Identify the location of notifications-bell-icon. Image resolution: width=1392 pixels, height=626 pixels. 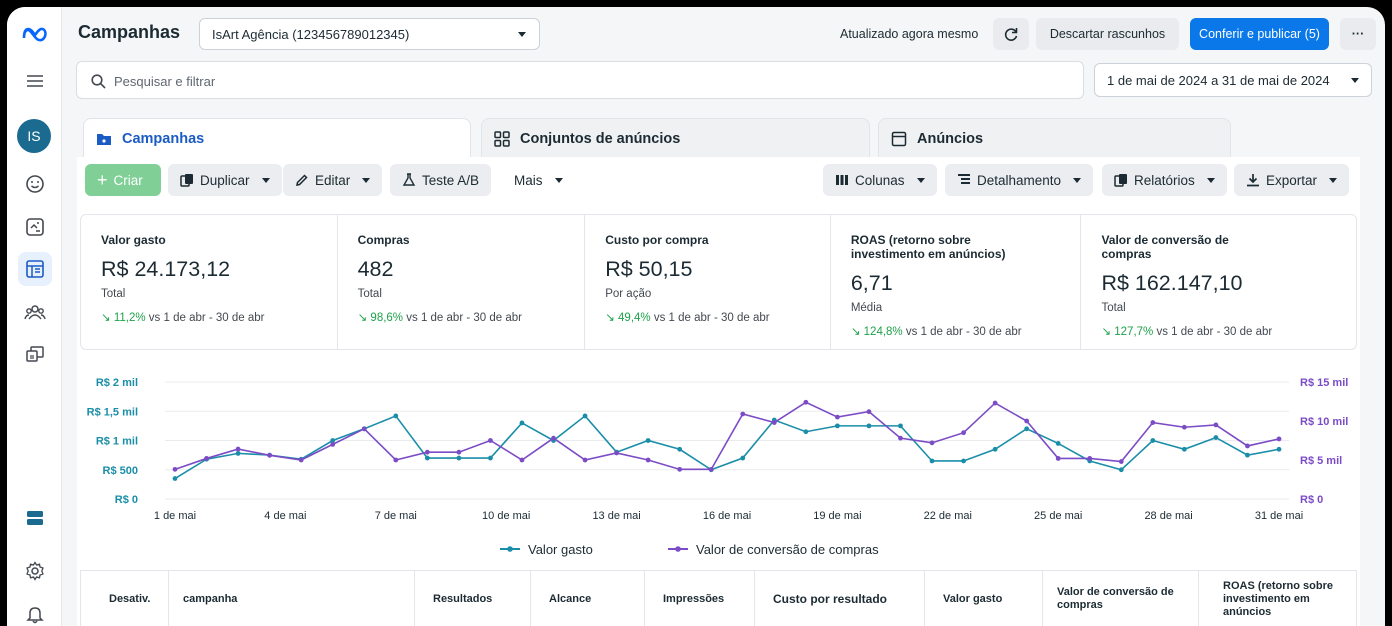
(35, 611).